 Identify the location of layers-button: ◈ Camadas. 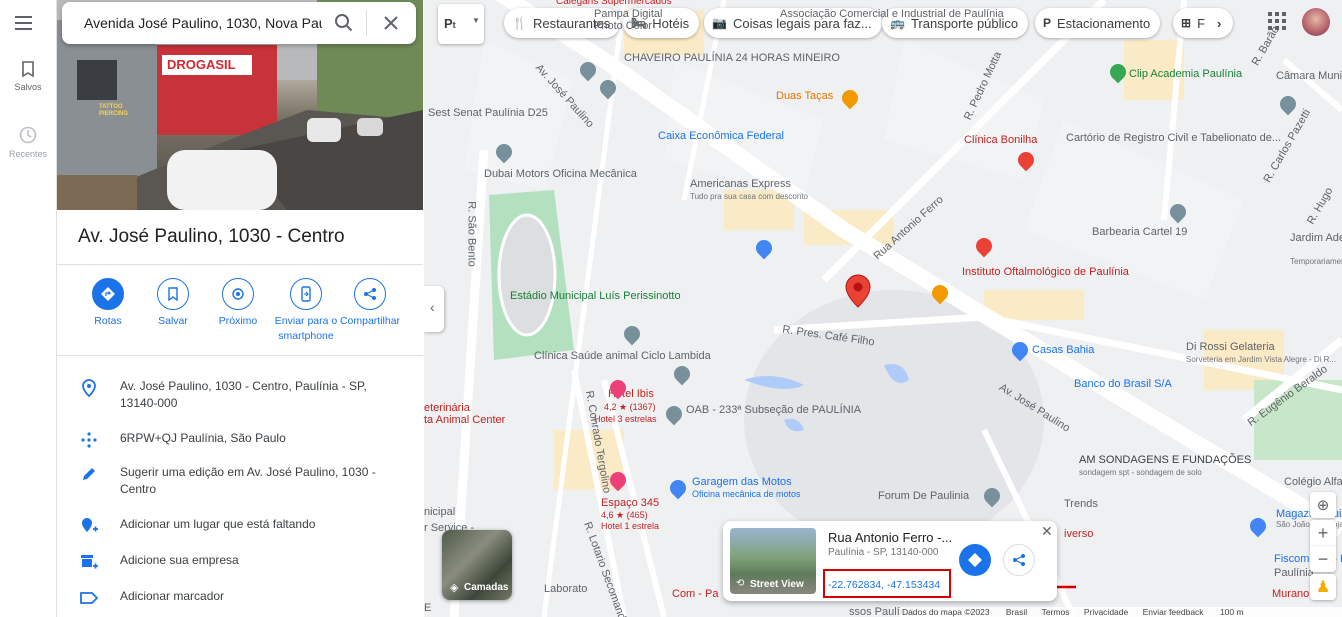
(477, 565).